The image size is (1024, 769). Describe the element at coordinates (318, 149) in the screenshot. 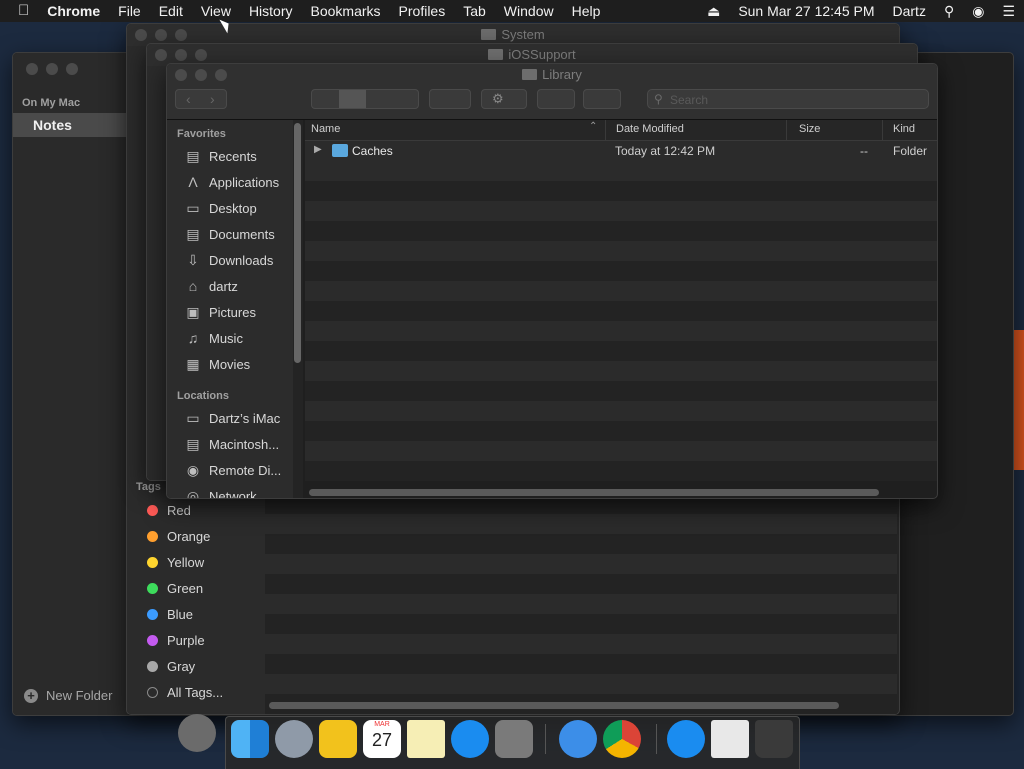

I see `disclosure-triangle-icon: ▶` at that location.